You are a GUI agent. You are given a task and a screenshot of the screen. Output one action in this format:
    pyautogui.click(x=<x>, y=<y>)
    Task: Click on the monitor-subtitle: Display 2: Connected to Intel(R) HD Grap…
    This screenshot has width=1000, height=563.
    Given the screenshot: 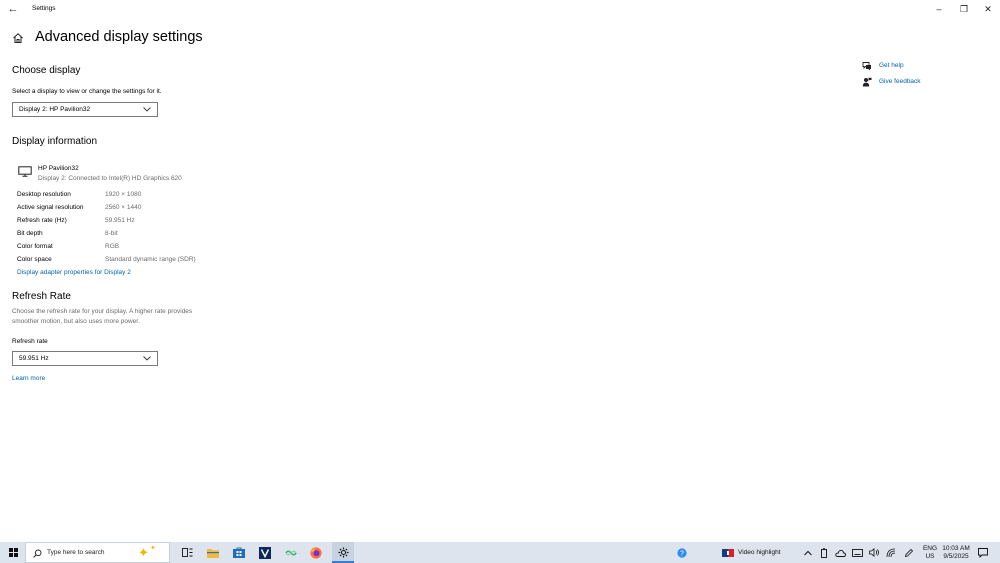 What is the action you would take?
    pyautogui.click(x=110, y=178)
    